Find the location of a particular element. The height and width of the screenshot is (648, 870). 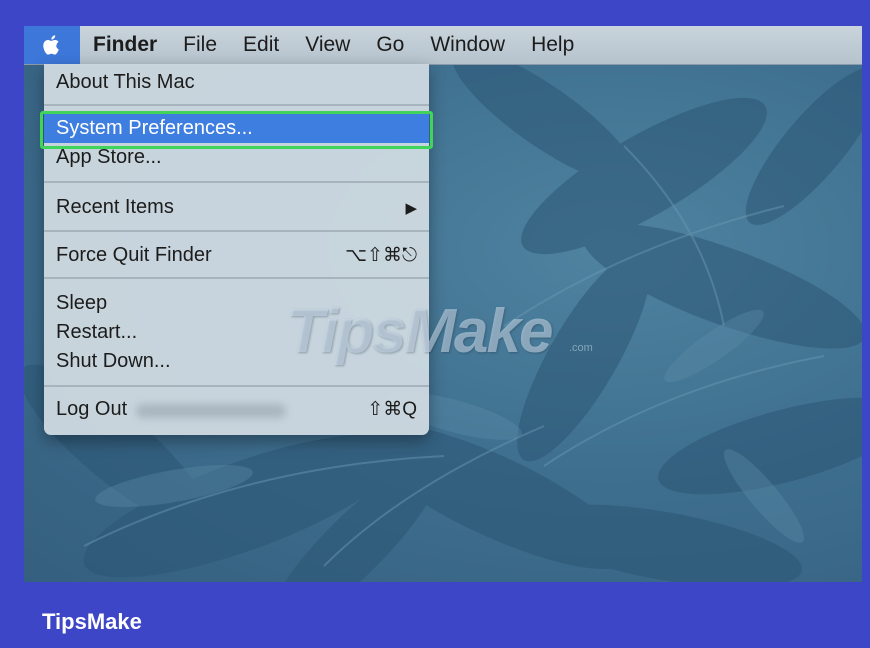

menu-item-label: Recent Items is located at coordinates (115, 207).